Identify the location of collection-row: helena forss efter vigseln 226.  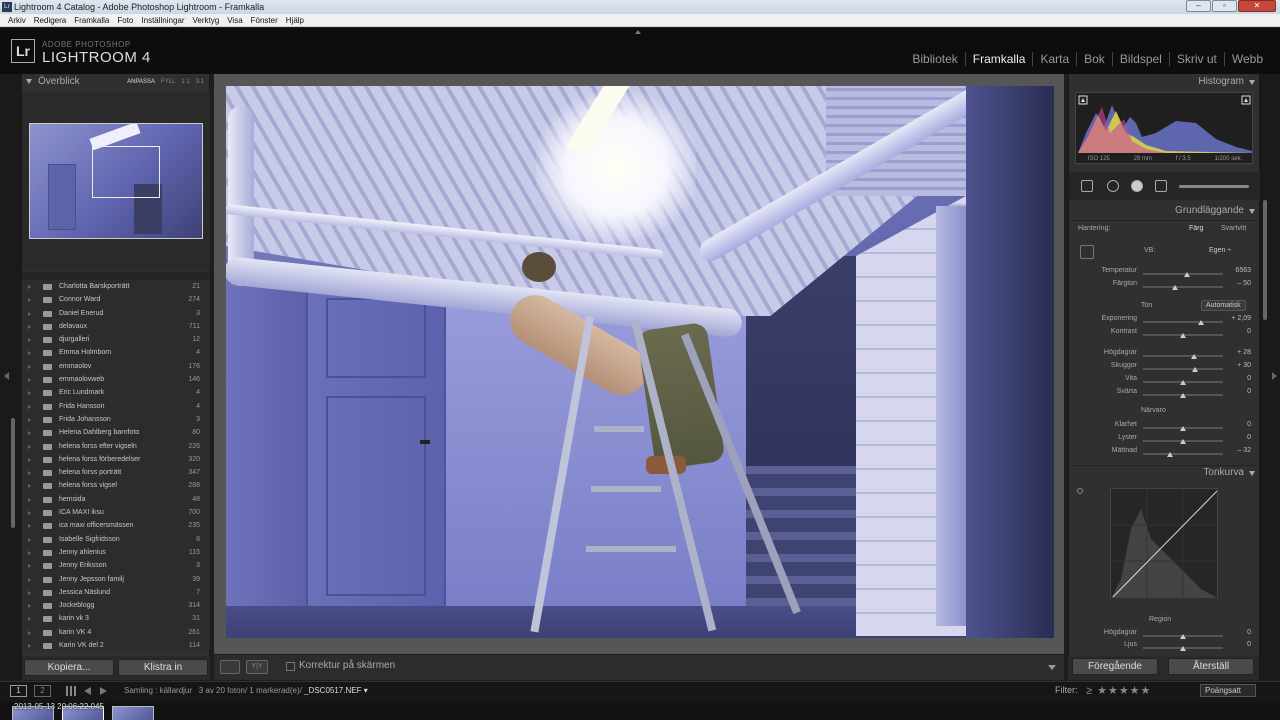
(116, 446).